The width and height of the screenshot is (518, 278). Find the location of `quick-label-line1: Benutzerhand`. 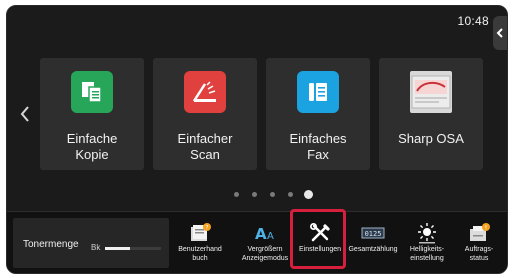

quick-label-line1: Benutzerhand is located at coordinates (200, 249).